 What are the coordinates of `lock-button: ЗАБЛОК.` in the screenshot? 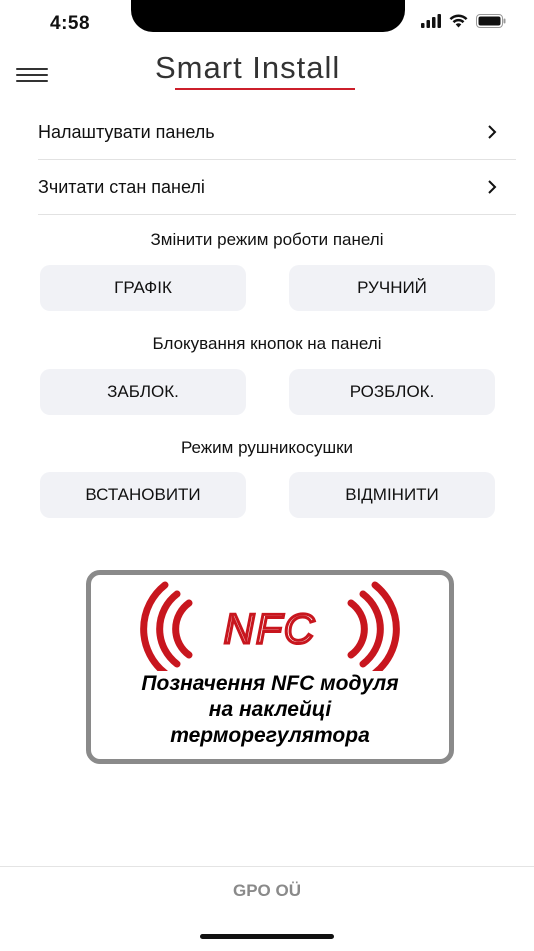 It's located at (143, 392).